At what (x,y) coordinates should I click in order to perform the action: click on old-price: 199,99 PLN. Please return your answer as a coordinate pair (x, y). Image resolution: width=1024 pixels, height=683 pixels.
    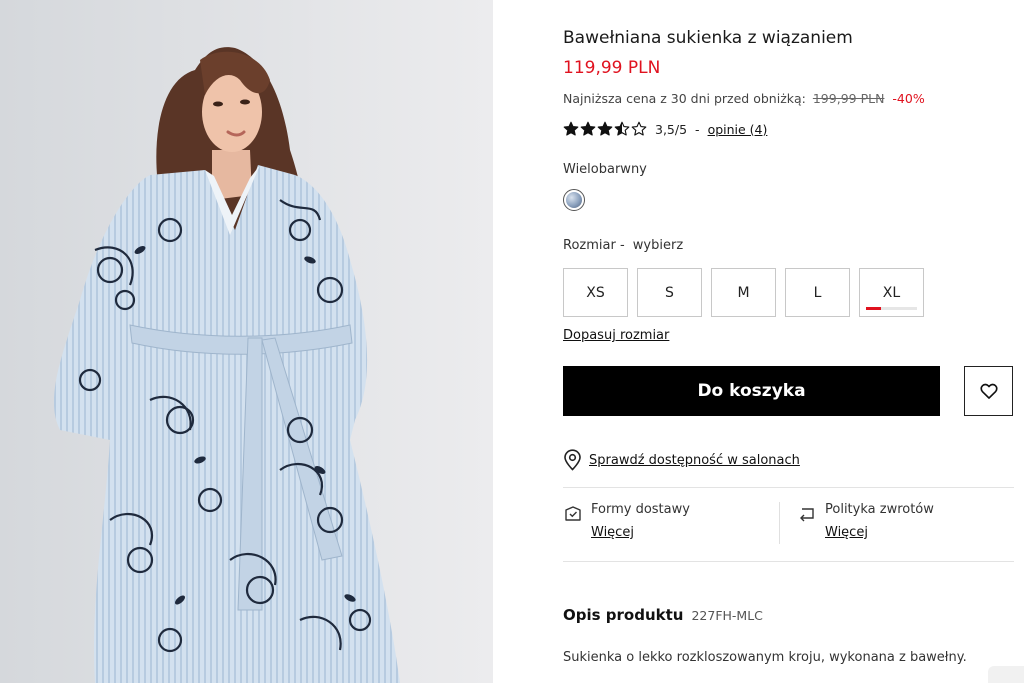
    Looking at the image, I should click on (848, 98).